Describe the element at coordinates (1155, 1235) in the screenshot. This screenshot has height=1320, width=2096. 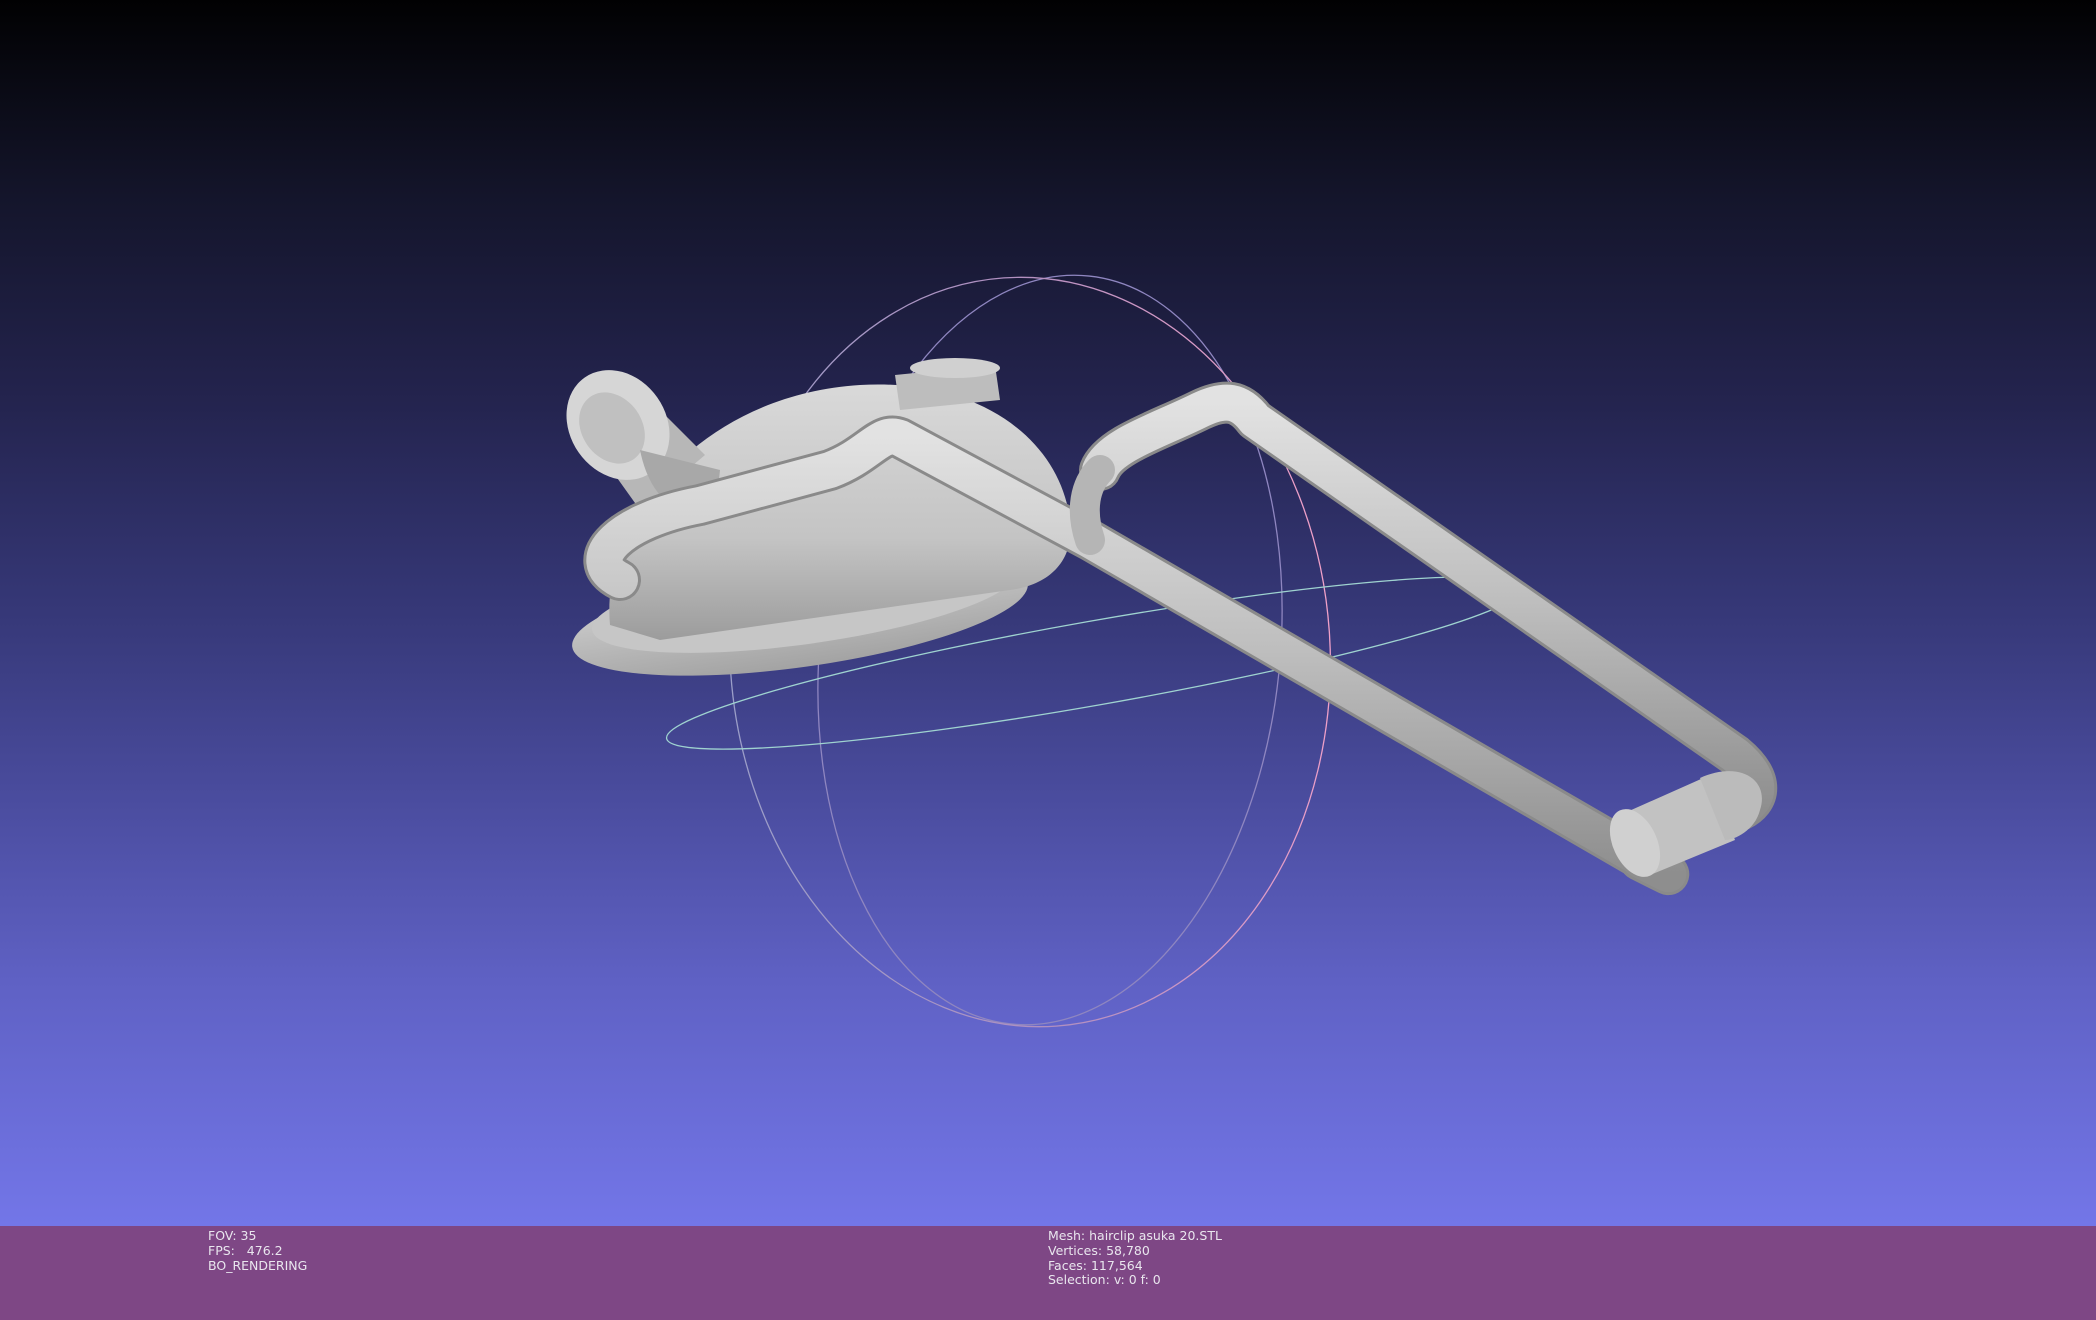
I see `mesh-name: hairclip asuka 20.STL` at that location.